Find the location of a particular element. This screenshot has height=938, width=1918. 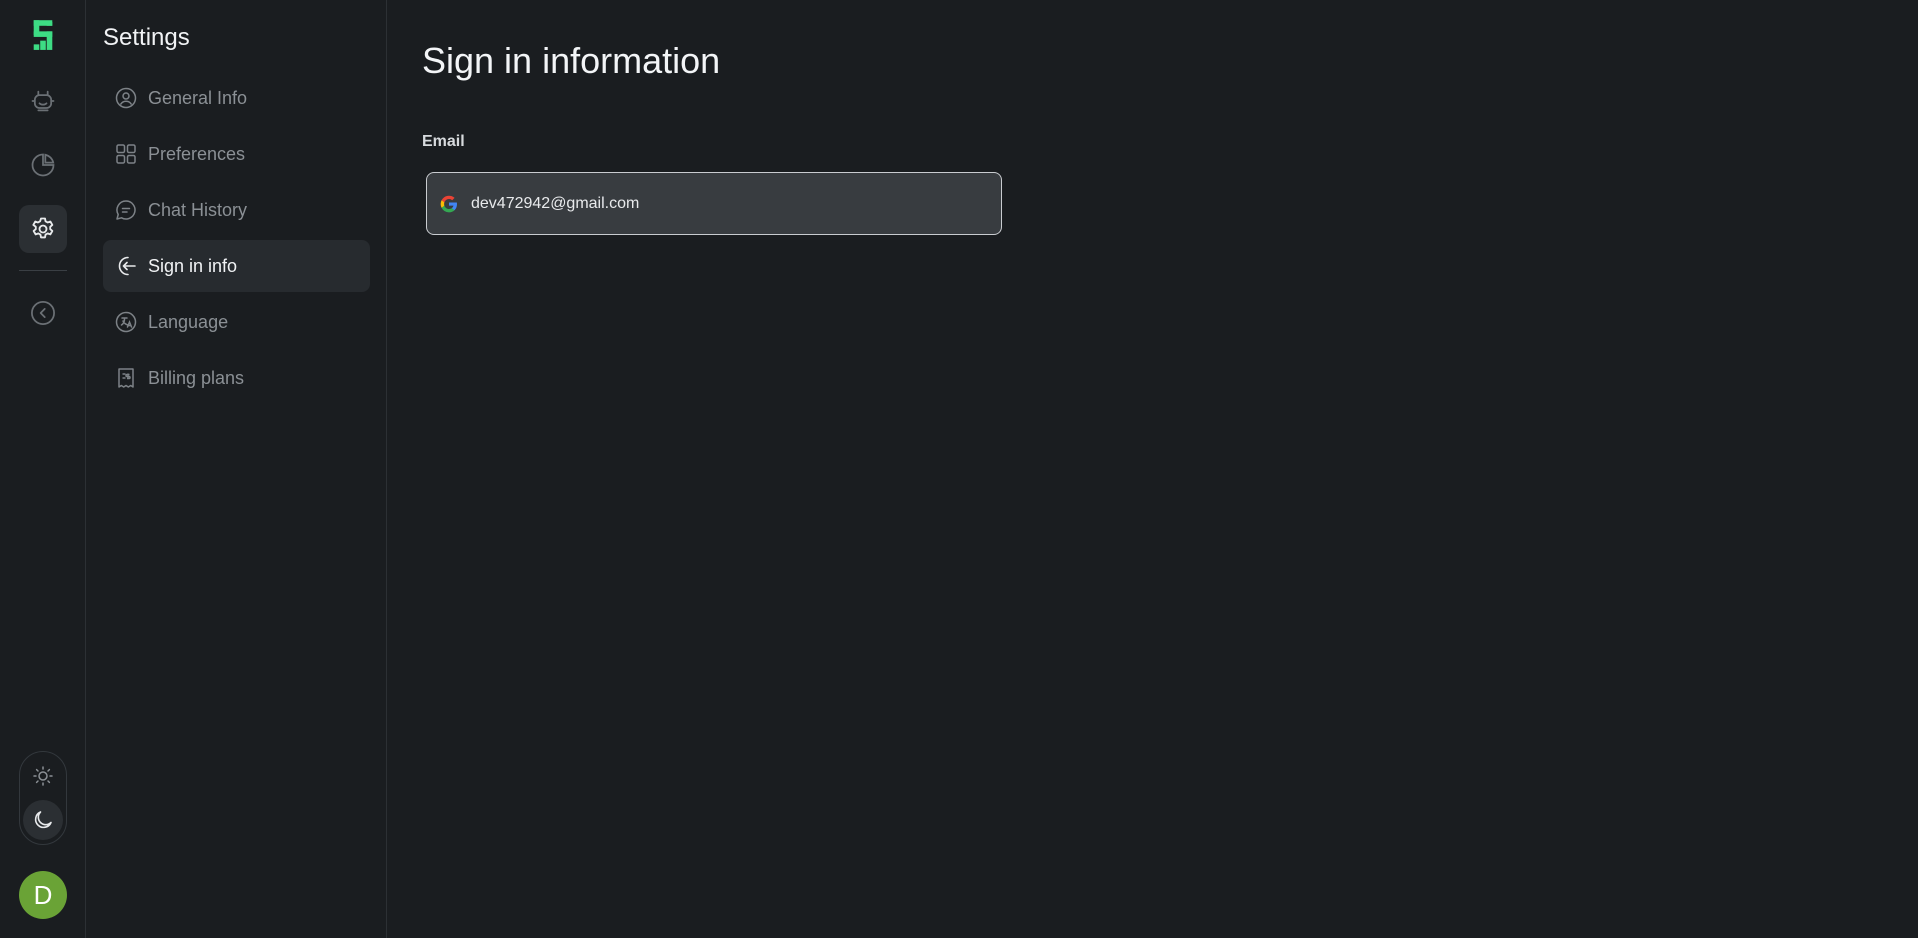

user-avatar: D is located at coordinates (43, 895).